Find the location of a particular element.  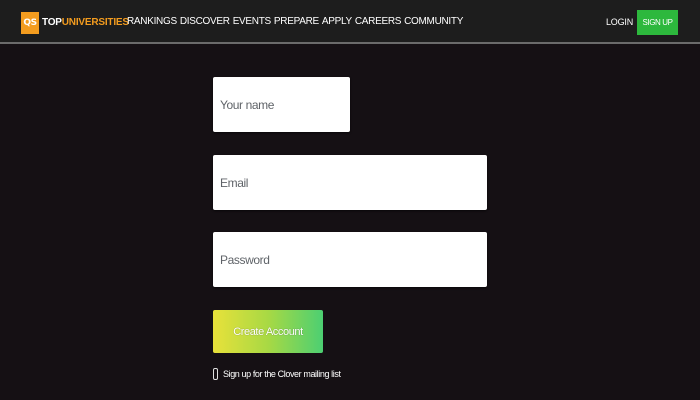

nav-item-community: COMMUNITY is located at coordinates (433, 22).